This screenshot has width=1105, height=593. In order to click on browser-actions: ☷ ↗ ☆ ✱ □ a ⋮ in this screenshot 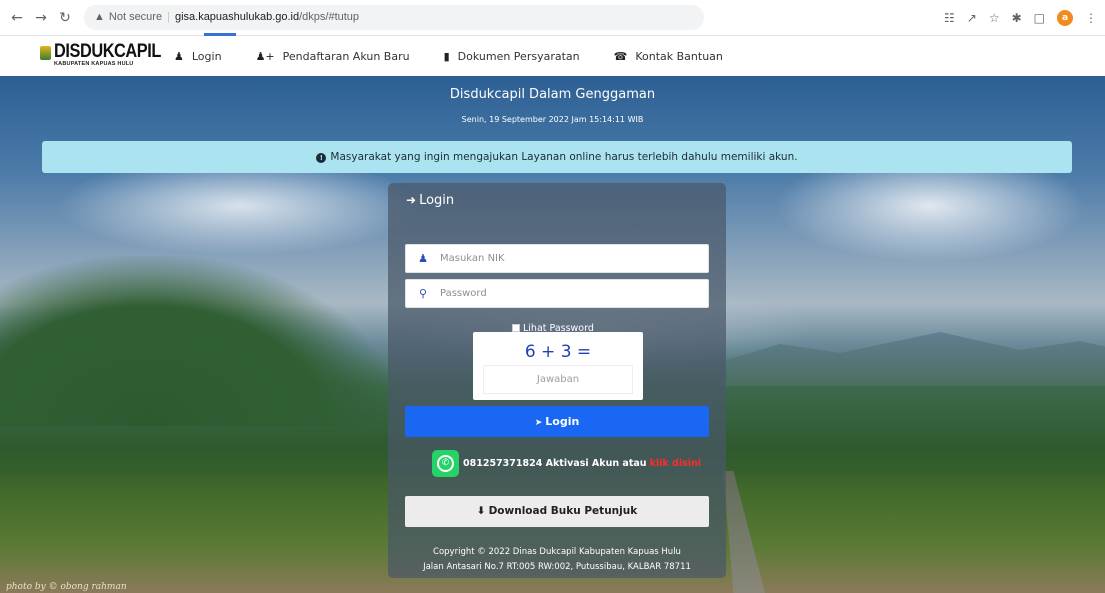, I will do `click(1020, 18)`.